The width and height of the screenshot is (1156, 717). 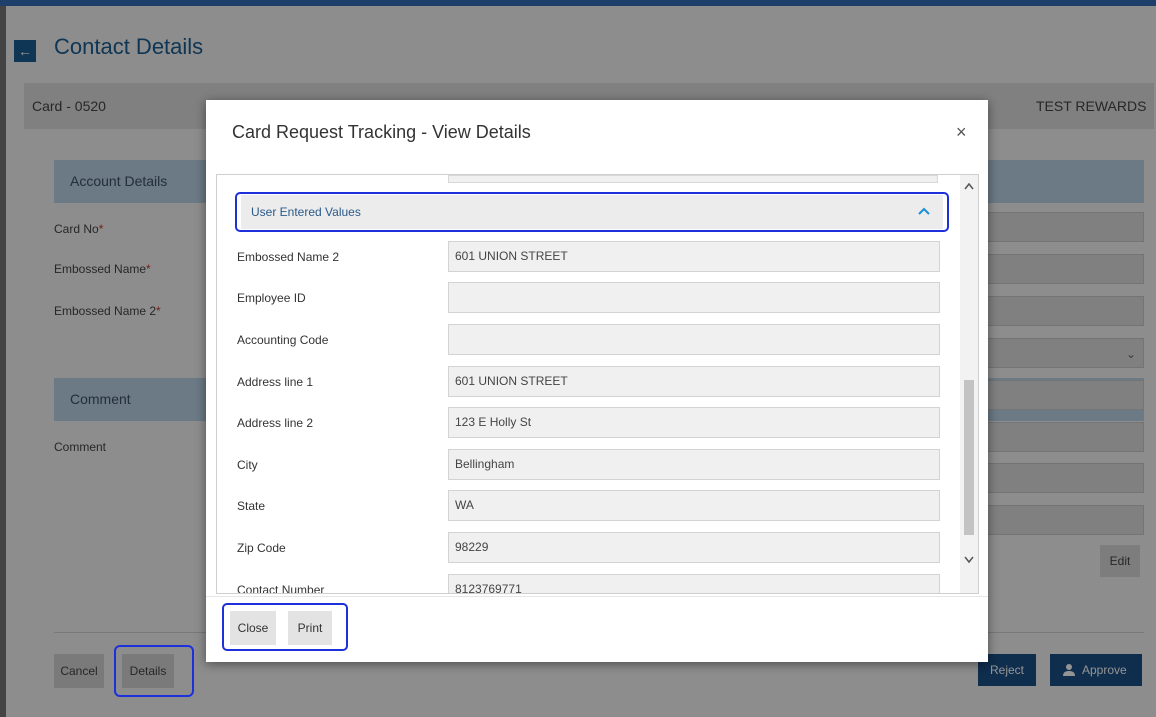 What do you see at coordinates (969, 560) in the screenshot?
I see `scroll-down-icon` at bounding box center [969, 560].